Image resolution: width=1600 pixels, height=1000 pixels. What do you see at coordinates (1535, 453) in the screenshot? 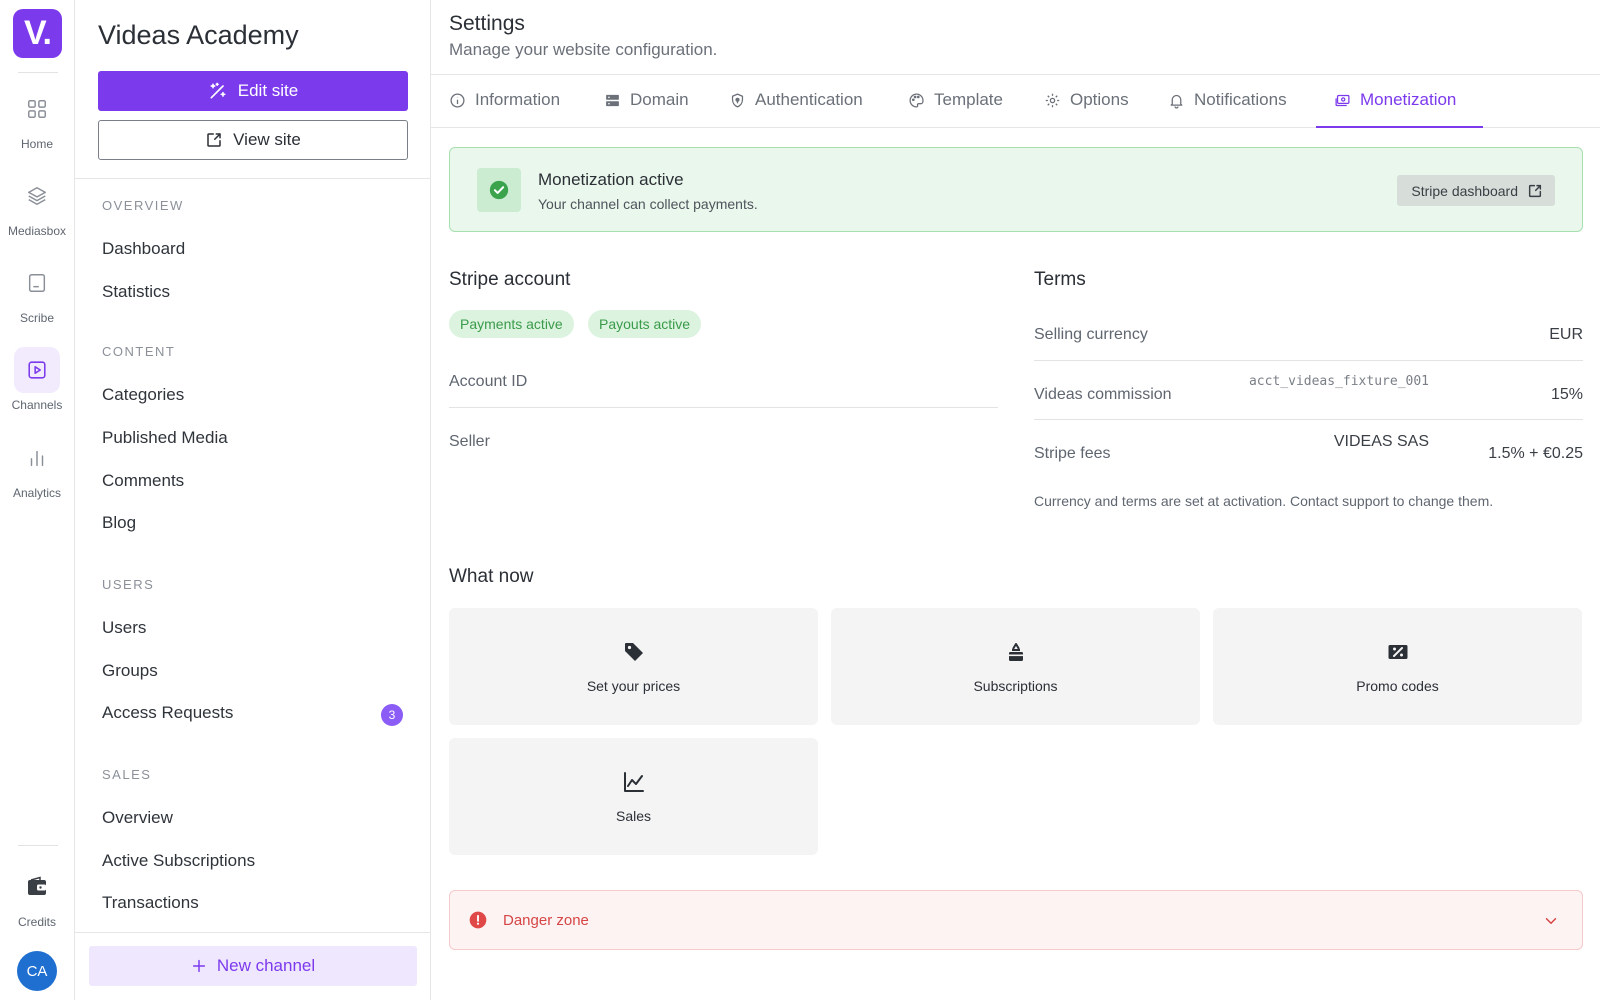
I see `stripe-fees-value: 1.5% + €0.25` at bounding box center [1535, 453].